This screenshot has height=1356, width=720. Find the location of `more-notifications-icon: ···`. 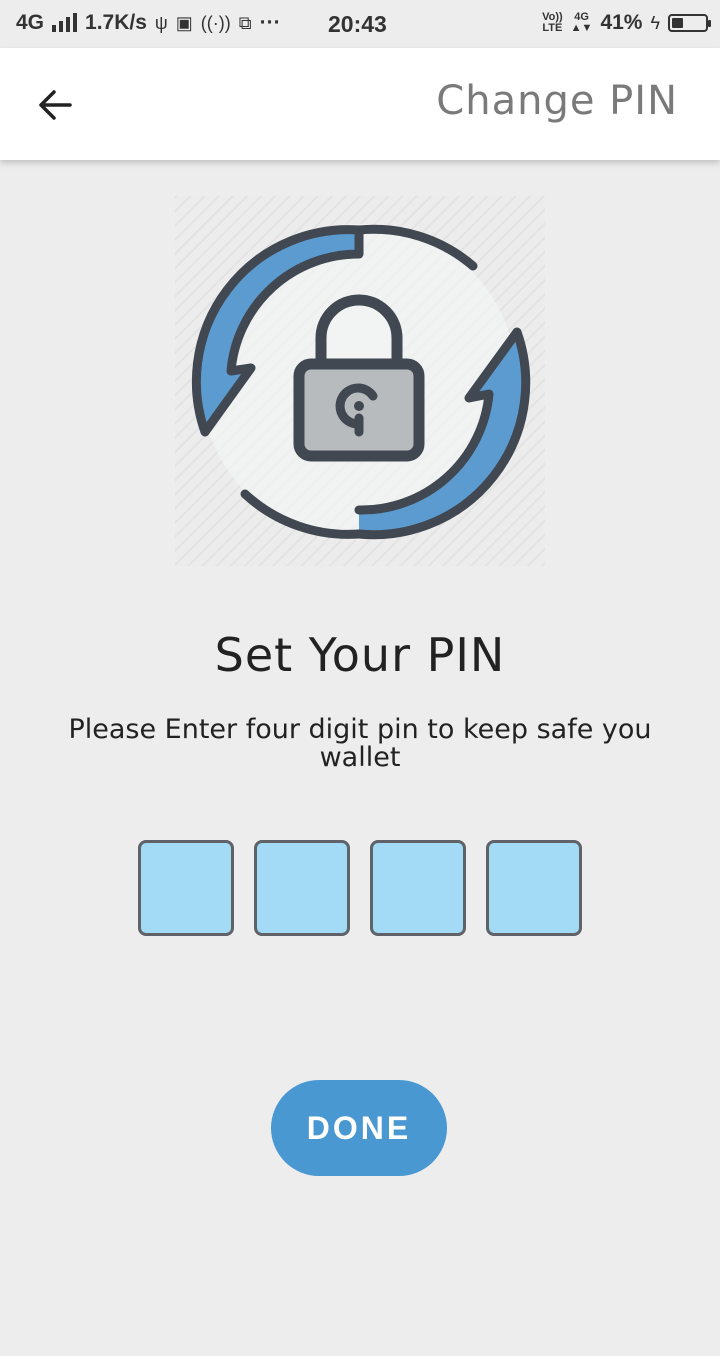

more-notifications-icon: ··· is located at coordinates (270, 22).